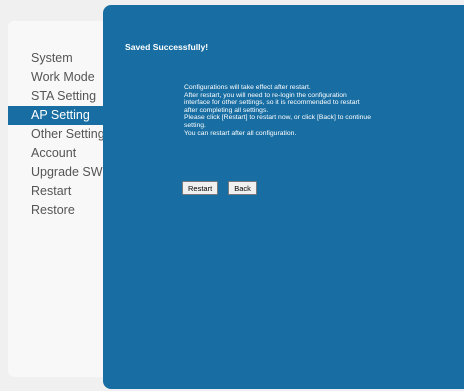  I want to click on sidebar-item-system: System, so click(59, 58).